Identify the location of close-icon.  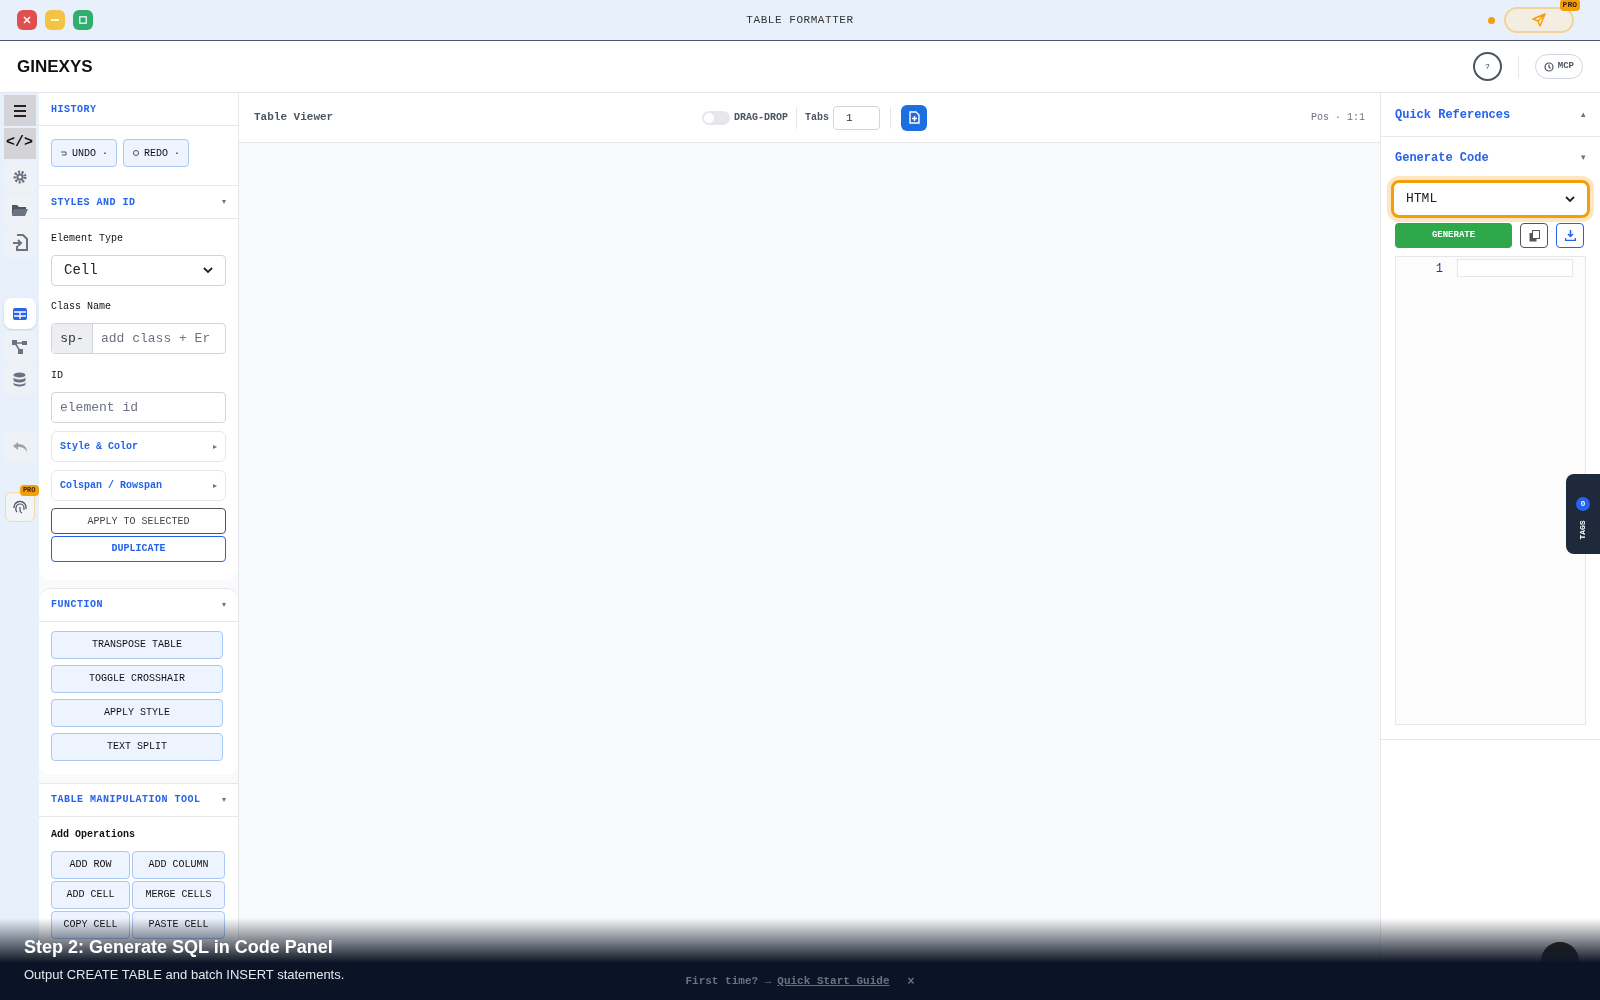
(27, 20).